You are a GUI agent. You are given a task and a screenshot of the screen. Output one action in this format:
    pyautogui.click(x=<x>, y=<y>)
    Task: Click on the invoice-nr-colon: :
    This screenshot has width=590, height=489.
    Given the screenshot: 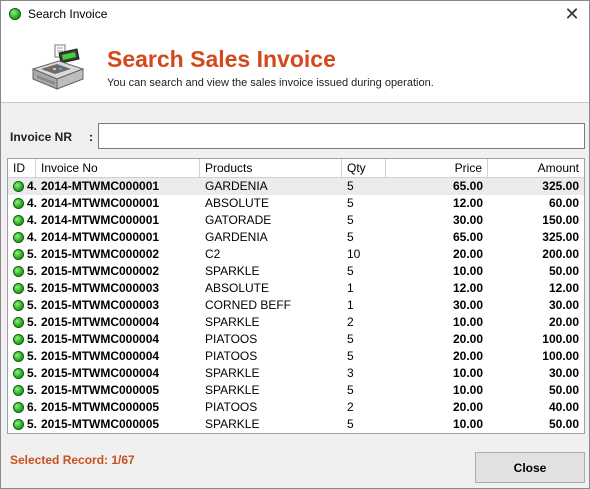 What is the action you would take?
    pyautogui.click(x=91, y=137)
    